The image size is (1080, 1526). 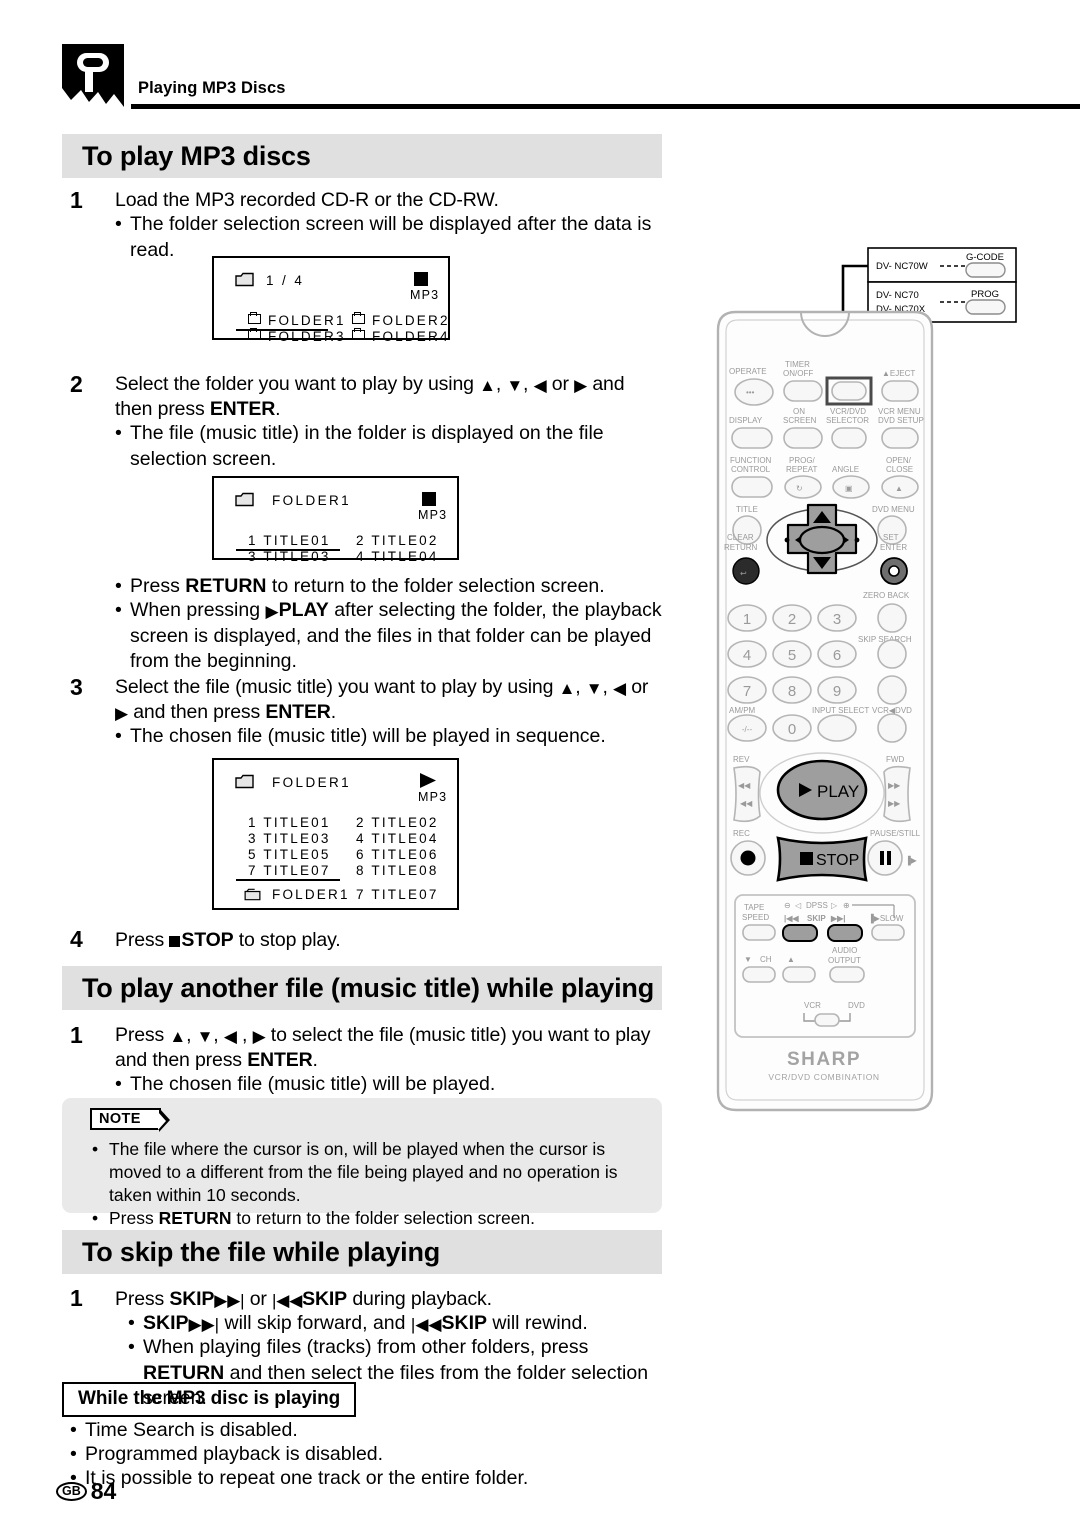 What do you see at coordinates (401, 335) in the screenshot?
I see `osd1-row-1-col-1: FOLDER4` at bounding box center [401, 335].